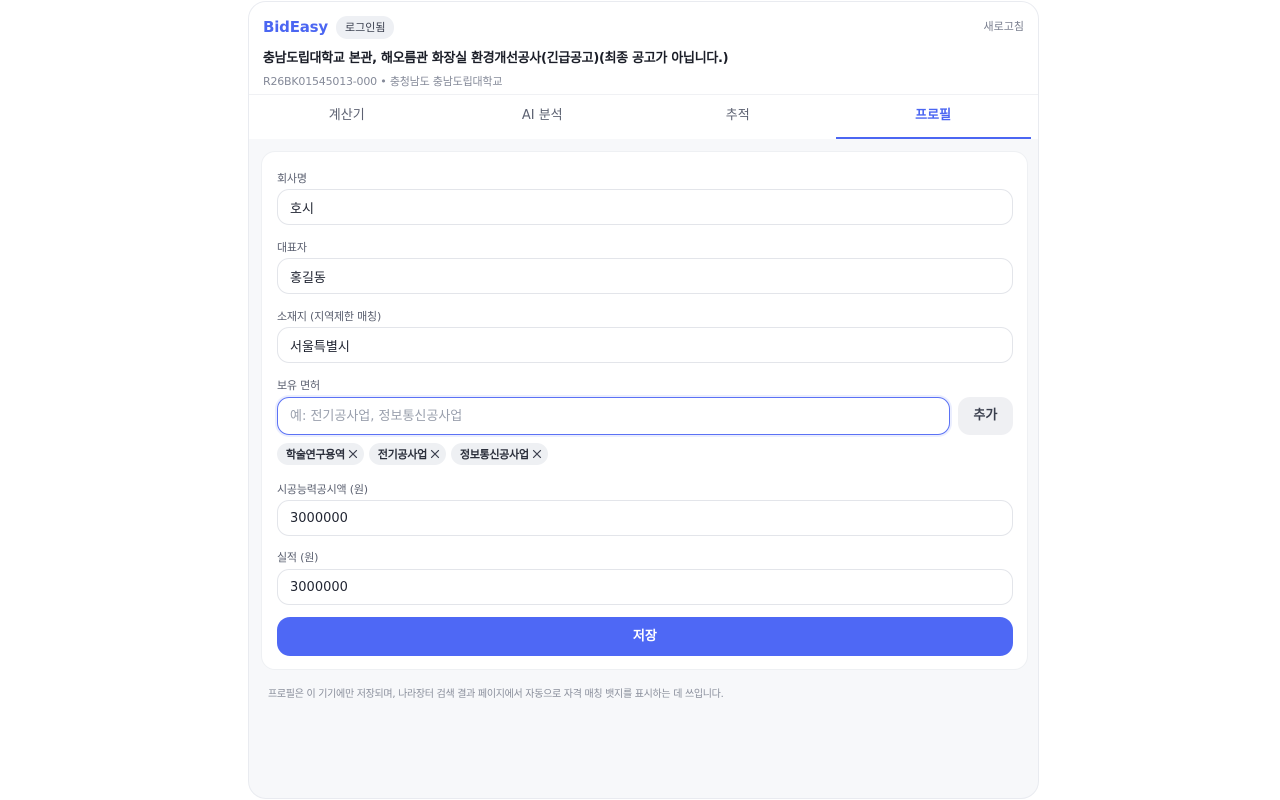 This screenshot has width=1280, height=800. Describe the element at coordinates (329, 316) in the screenshot. I see `location-label: 소재지 (지역제한 매칭)` at that location.